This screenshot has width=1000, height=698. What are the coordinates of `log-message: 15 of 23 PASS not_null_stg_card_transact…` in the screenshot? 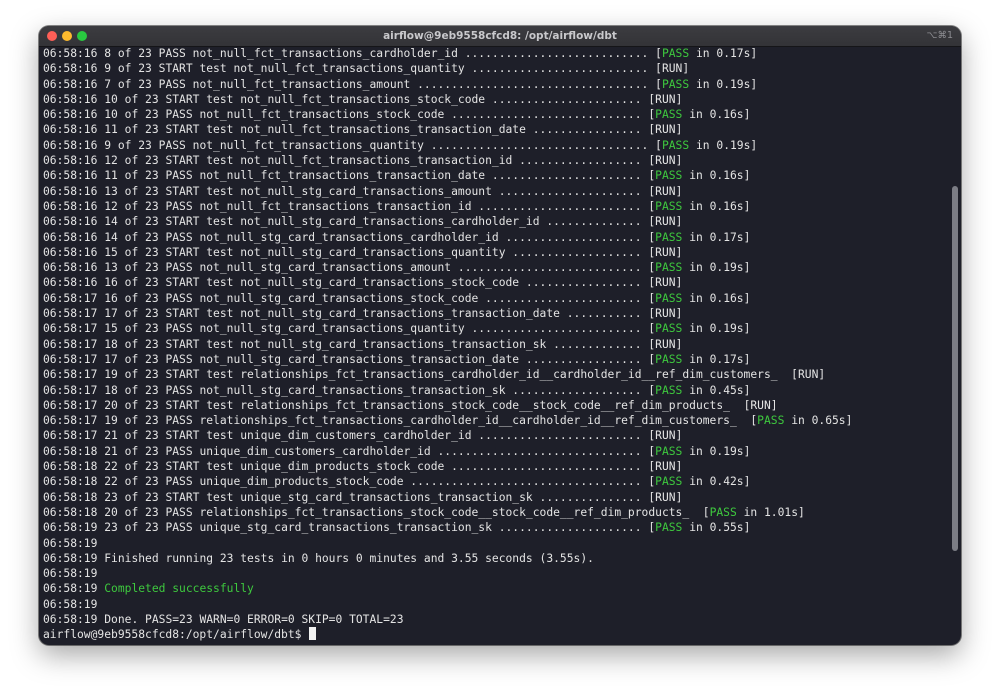 It's located at (376, 329).